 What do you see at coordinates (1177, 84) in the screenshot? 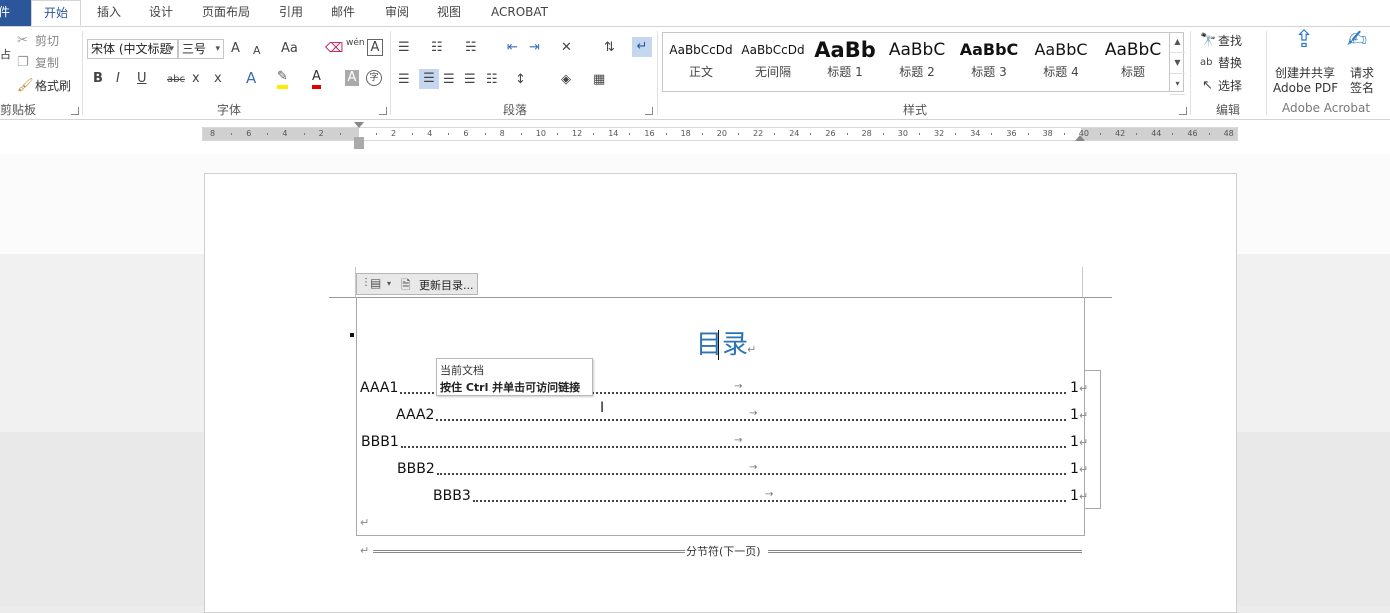
I see `more-styles-icon: ▾` at bounding box center [1177, 84].